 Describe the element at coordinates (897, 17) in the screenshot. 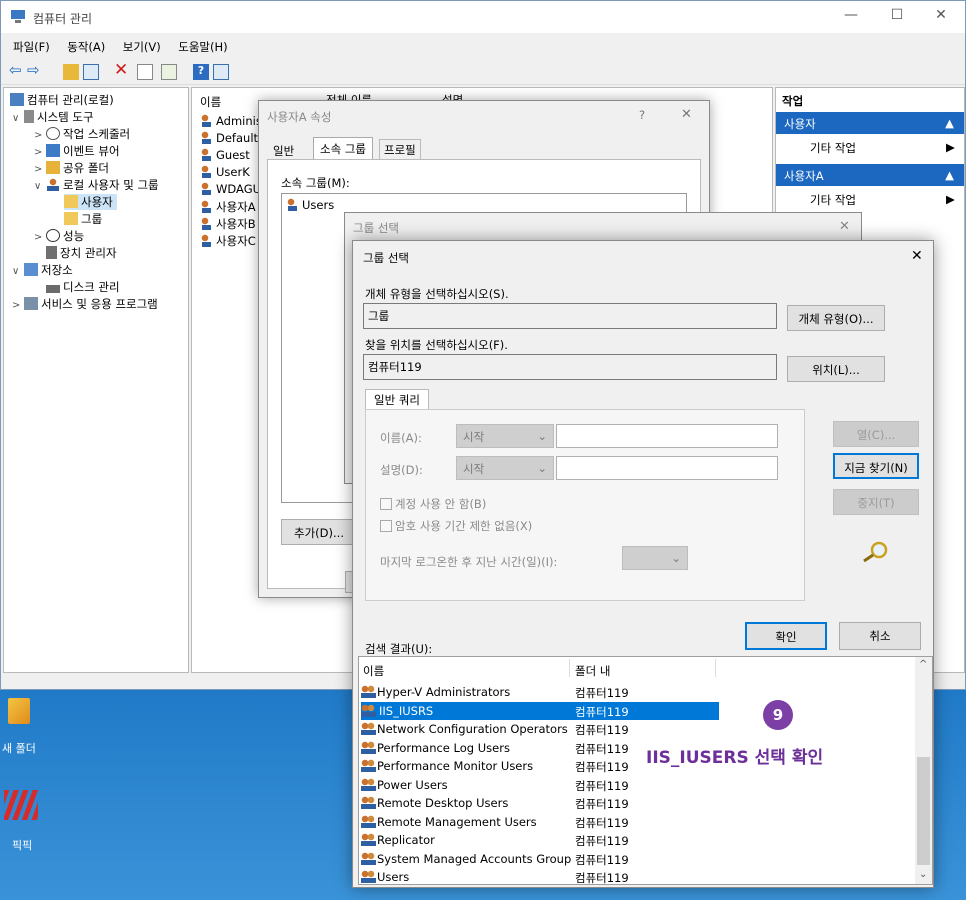

I see `maximize-button: ☐` at that location.